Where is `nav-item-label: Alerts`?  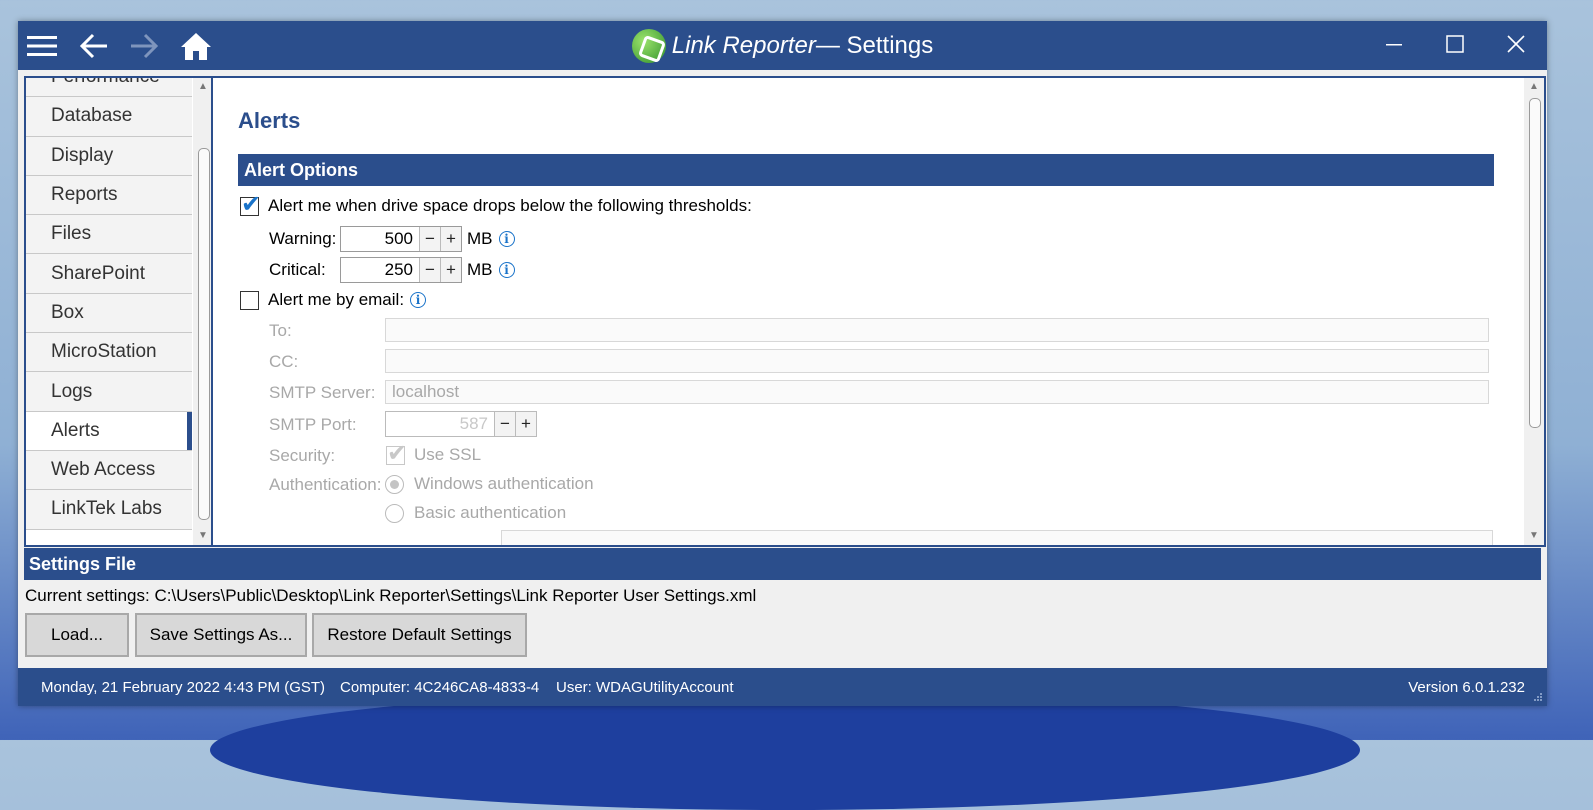
nav-item-label: Alerts is located at coordinates (75, 430).